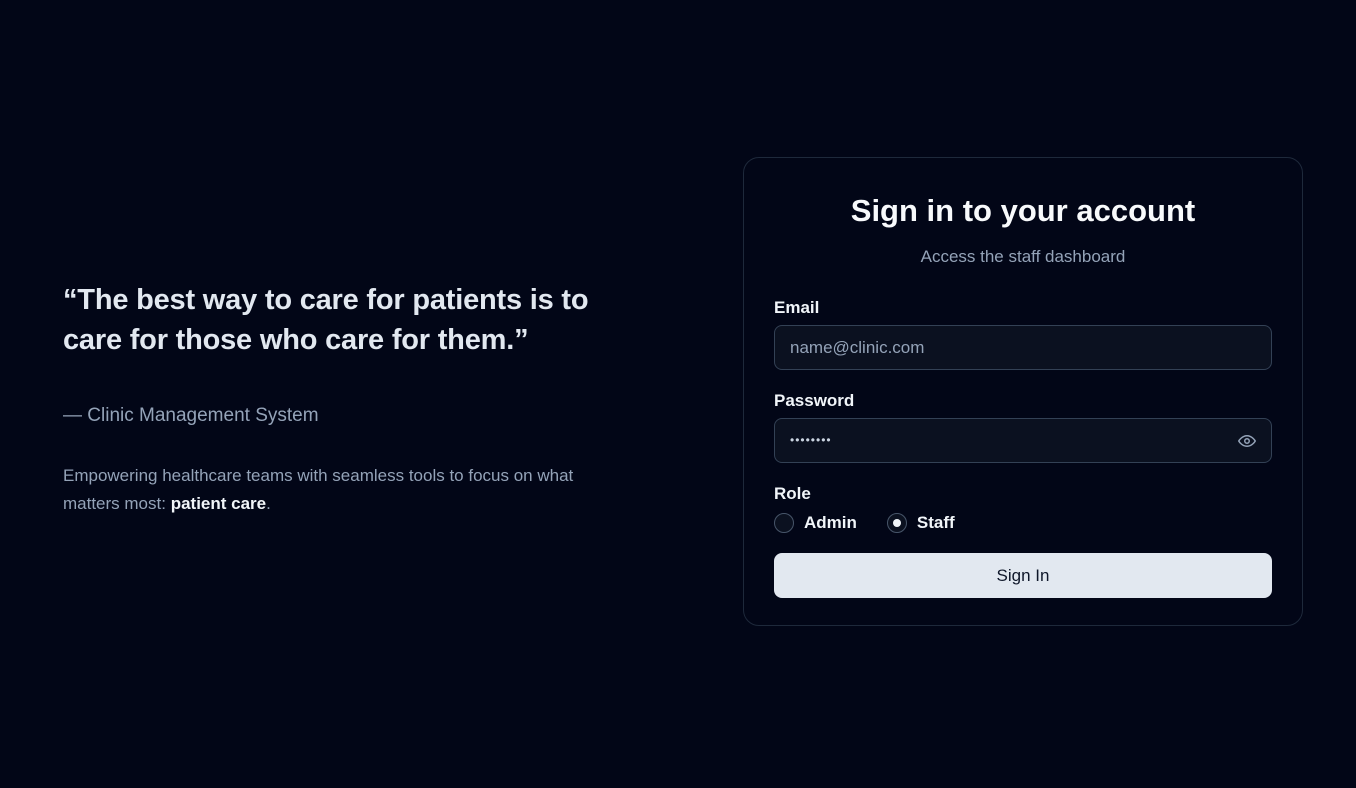 The image size is (1356, 788). What do you see at coordinates (218, 503) in the screenshot?
I see `tagline-emphasis: patient care` at bounding box center [218, 503].